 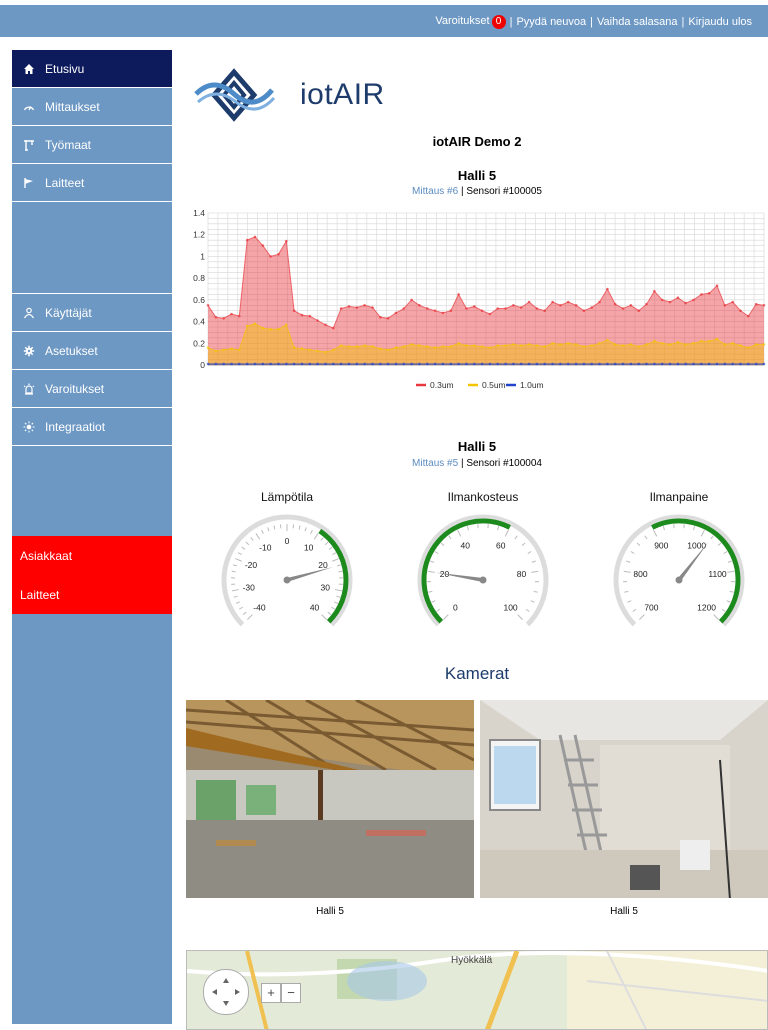 I want to click on nav-label: Käyttäjät, so click(x=68, y=313).